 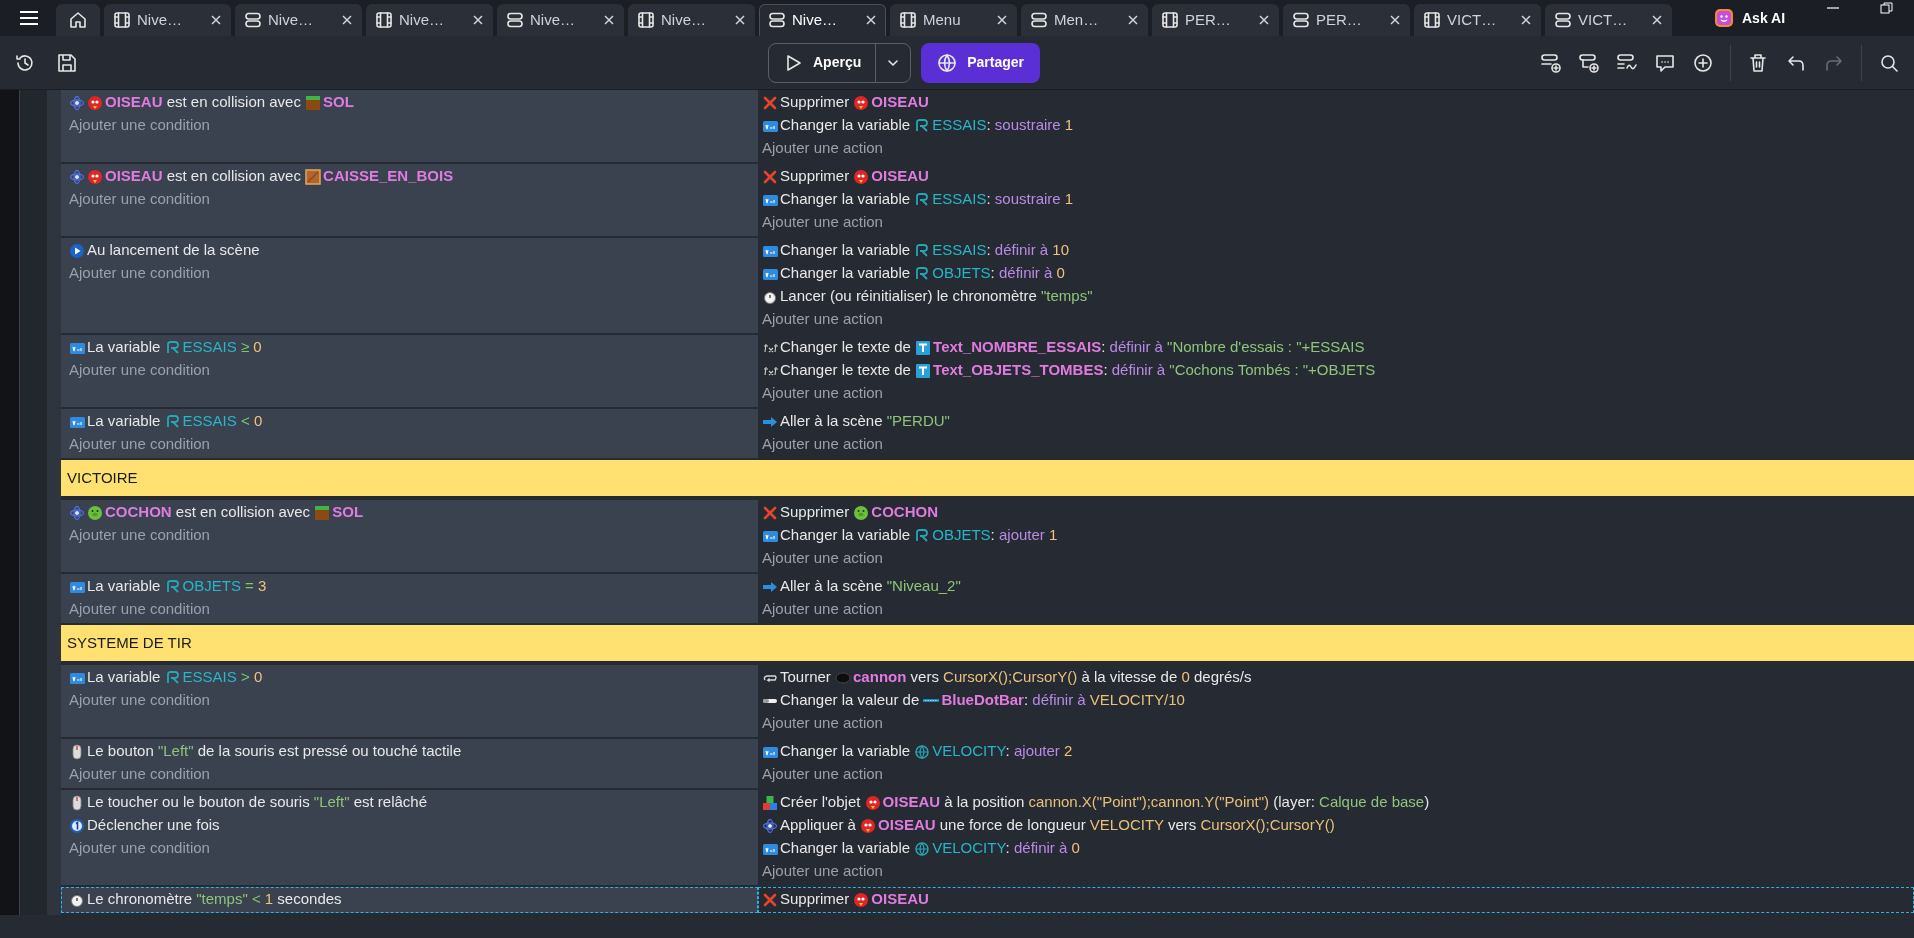 What do you see at coordinates (900, 102) in the screenshot?
I see `action-text: OISEAU` at bounding box center [900, 102].